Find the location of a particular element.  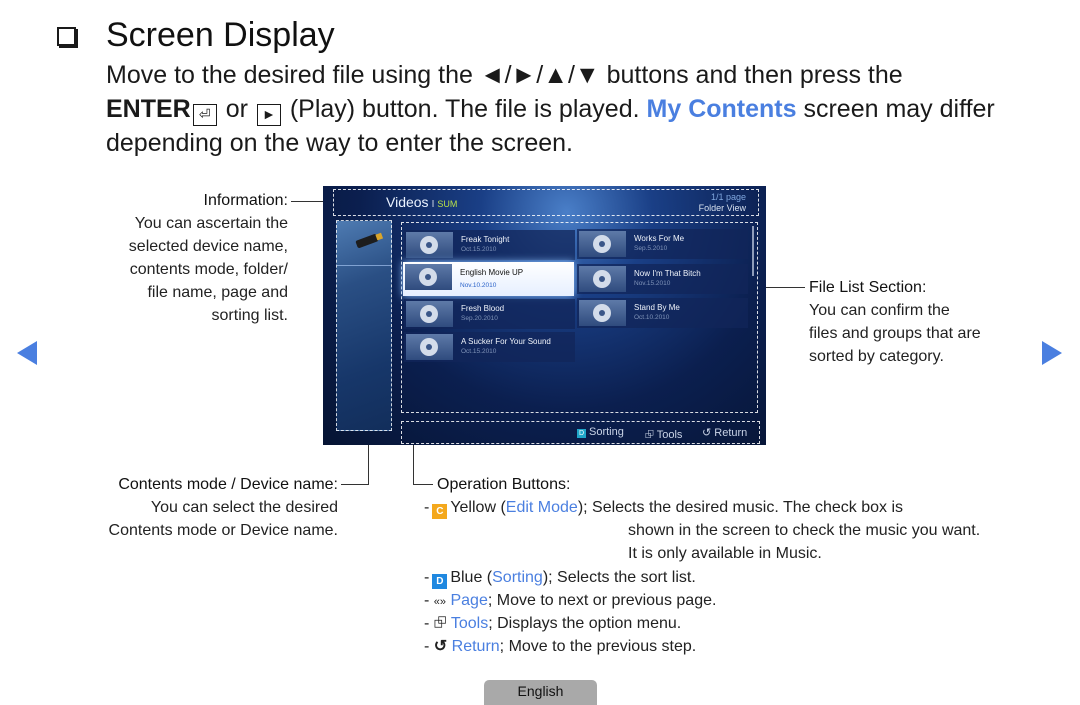

operation-desc: ); Selects the sort list. is located at coordinates (619, 577).